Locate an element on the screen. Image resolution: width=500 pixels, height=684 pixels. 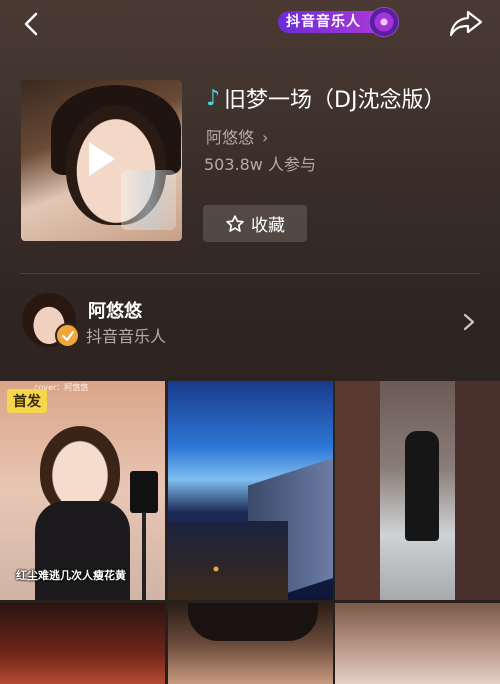
check-icon is located at coordinates (67, 335).